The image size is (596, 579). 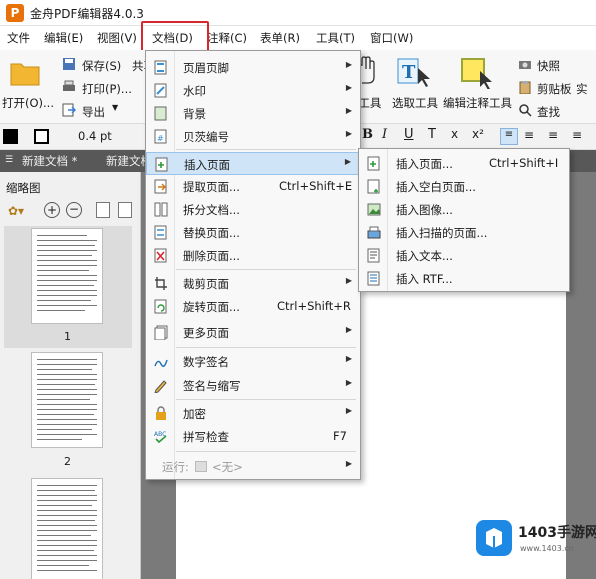 I want to click on menu-item-background: 背景 ▶, so click(x=253, y=113).